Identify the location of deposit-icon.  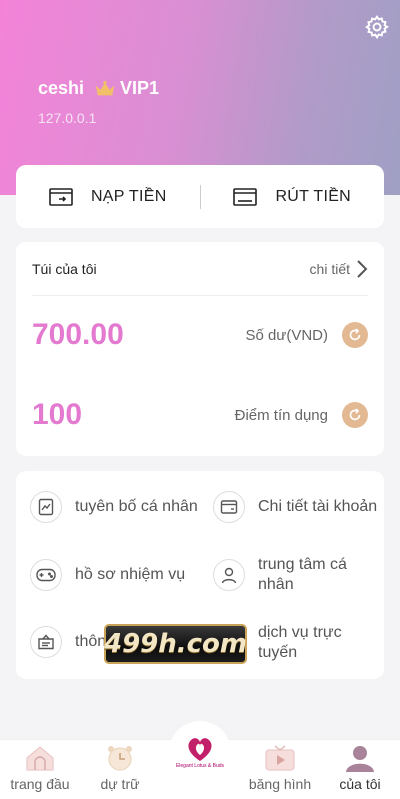
(61, 196).